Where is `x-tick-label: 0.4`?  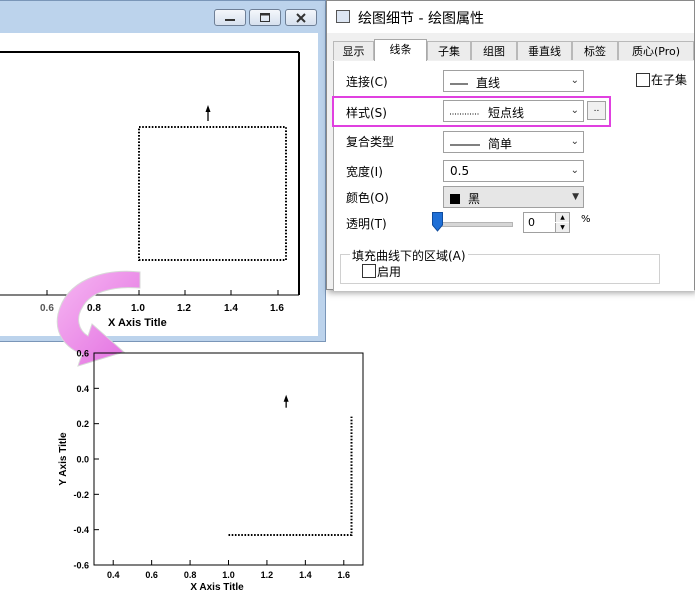 x-tick-label: 0.4 is located at coordinates (113, 575).